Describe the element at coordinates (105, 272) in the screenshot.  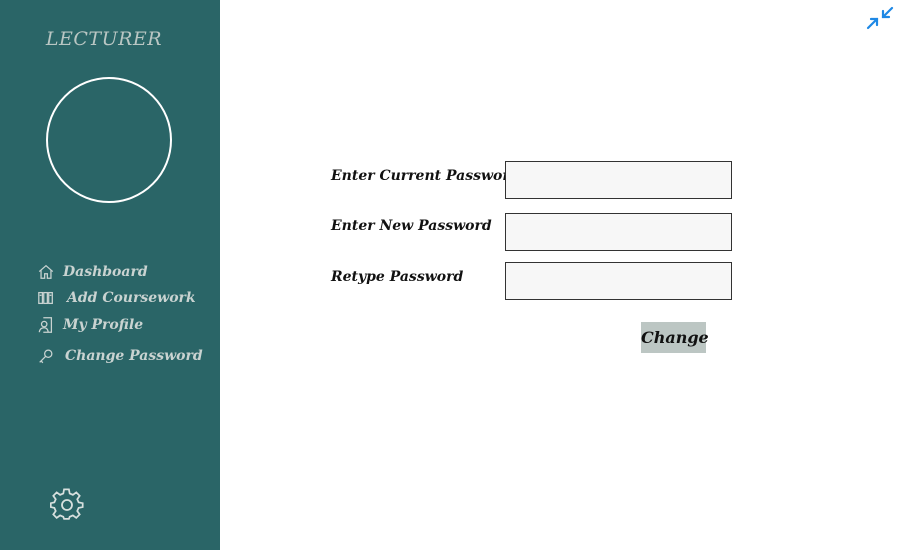
I see `sidebar-item-label: Dashboard` at that location.